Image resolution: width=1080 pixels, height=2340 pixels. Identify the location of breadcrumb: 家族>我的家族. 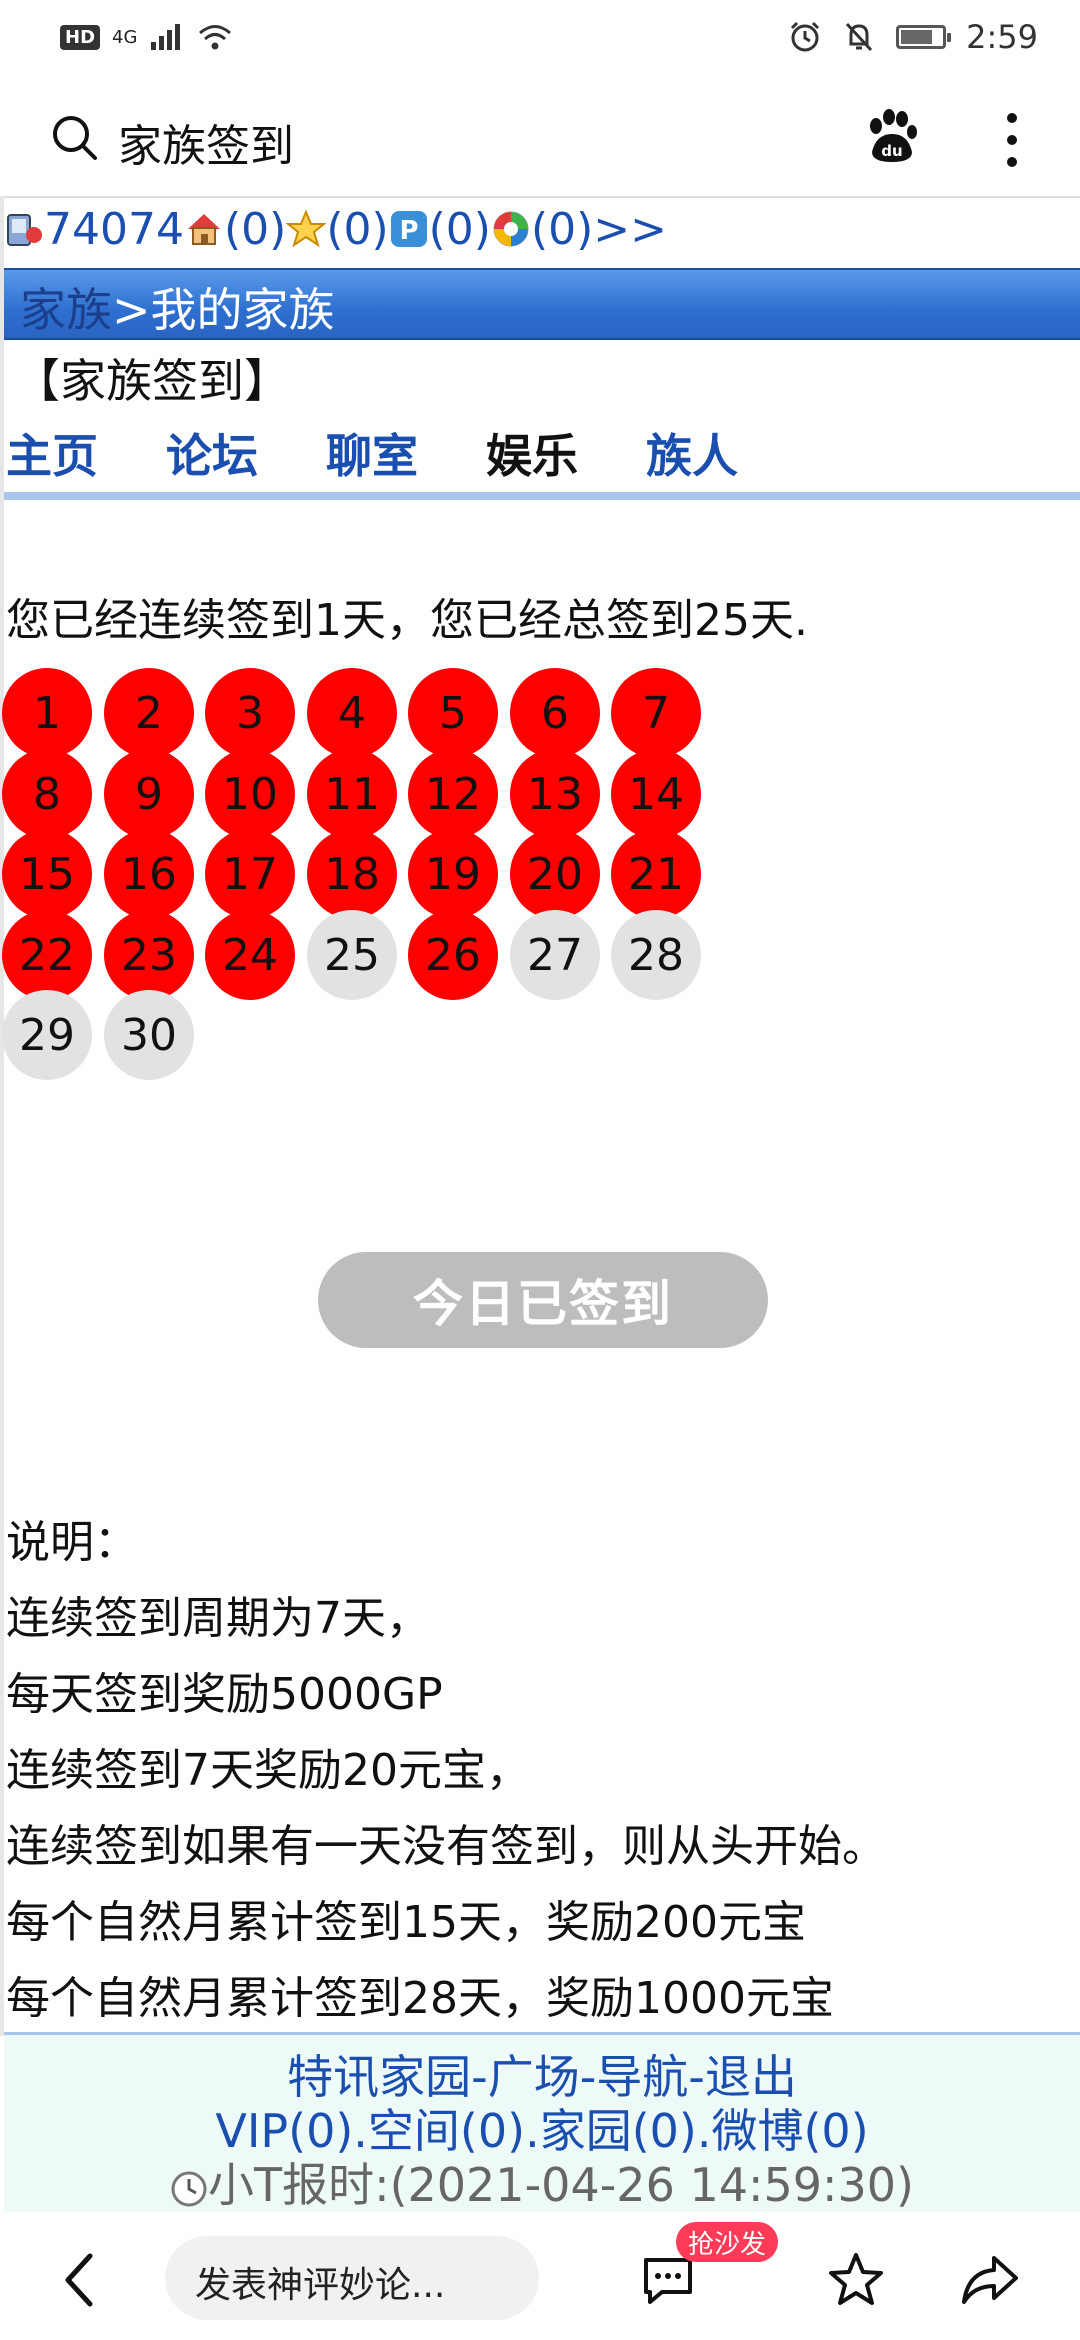
(177, 307).